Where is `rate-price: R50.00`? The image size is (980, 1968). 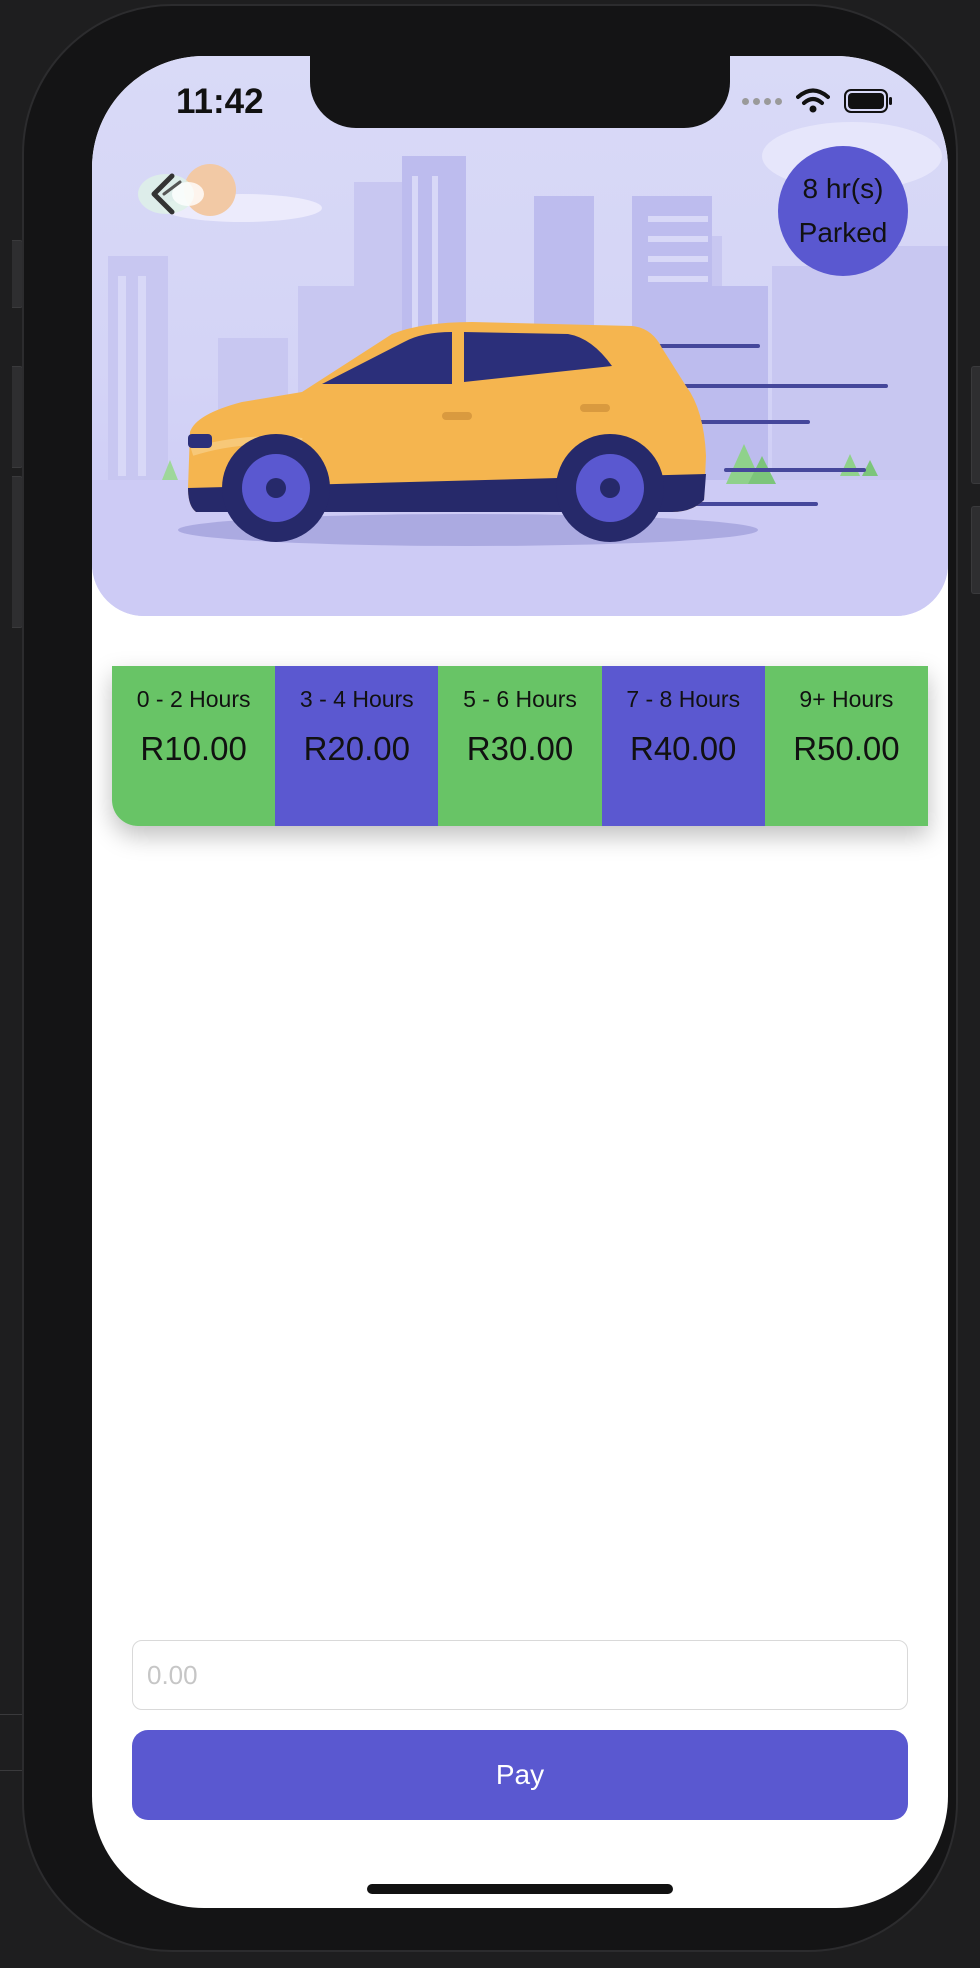
rate-price: R50.00 is located at coordinates (846, 748).